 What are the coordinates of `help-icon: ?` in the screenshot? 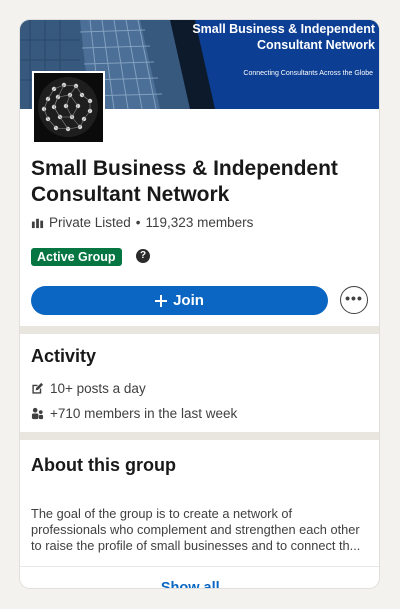 It's located at (143, 256).